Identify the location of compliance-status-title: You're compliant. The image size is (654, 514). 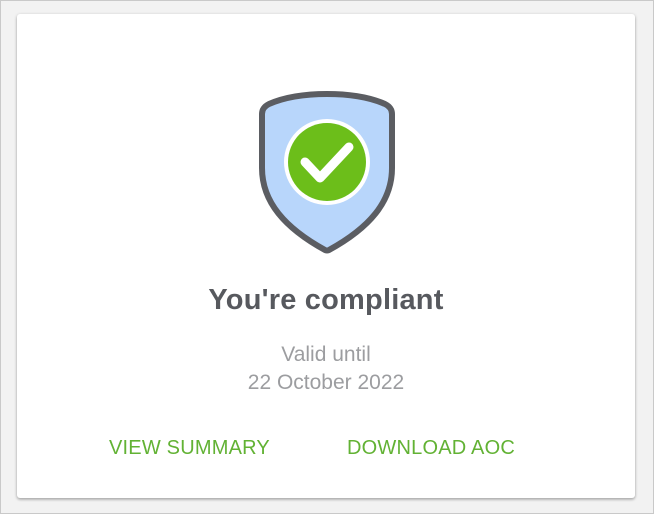
(326, 300).